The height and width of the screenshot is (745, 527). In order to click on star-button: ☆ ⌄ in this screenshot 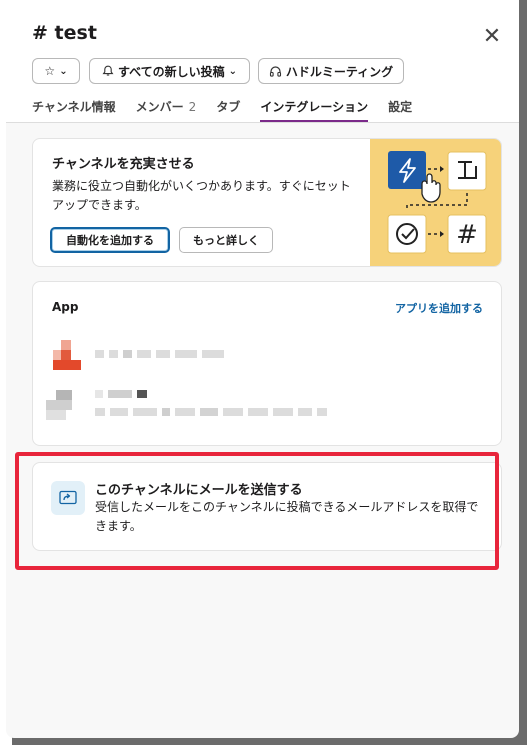, I will do `click(56, 71)`.